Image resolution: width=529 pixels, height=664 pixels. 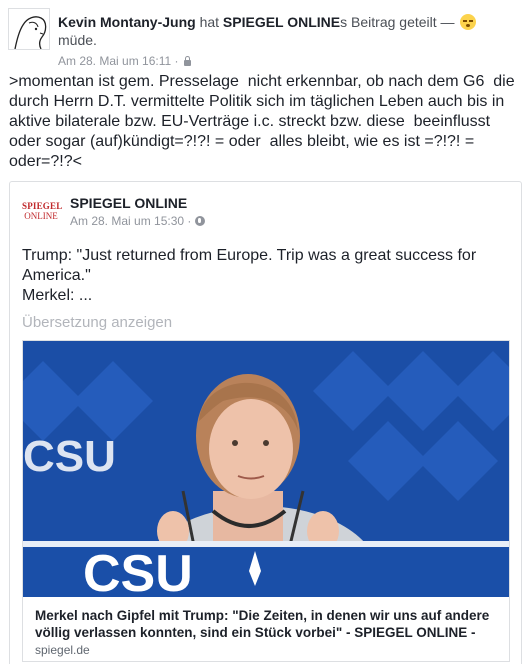 I want to click on post-meta: Am 28. Mai um 16:11 ·, so click(x=125, y=61).